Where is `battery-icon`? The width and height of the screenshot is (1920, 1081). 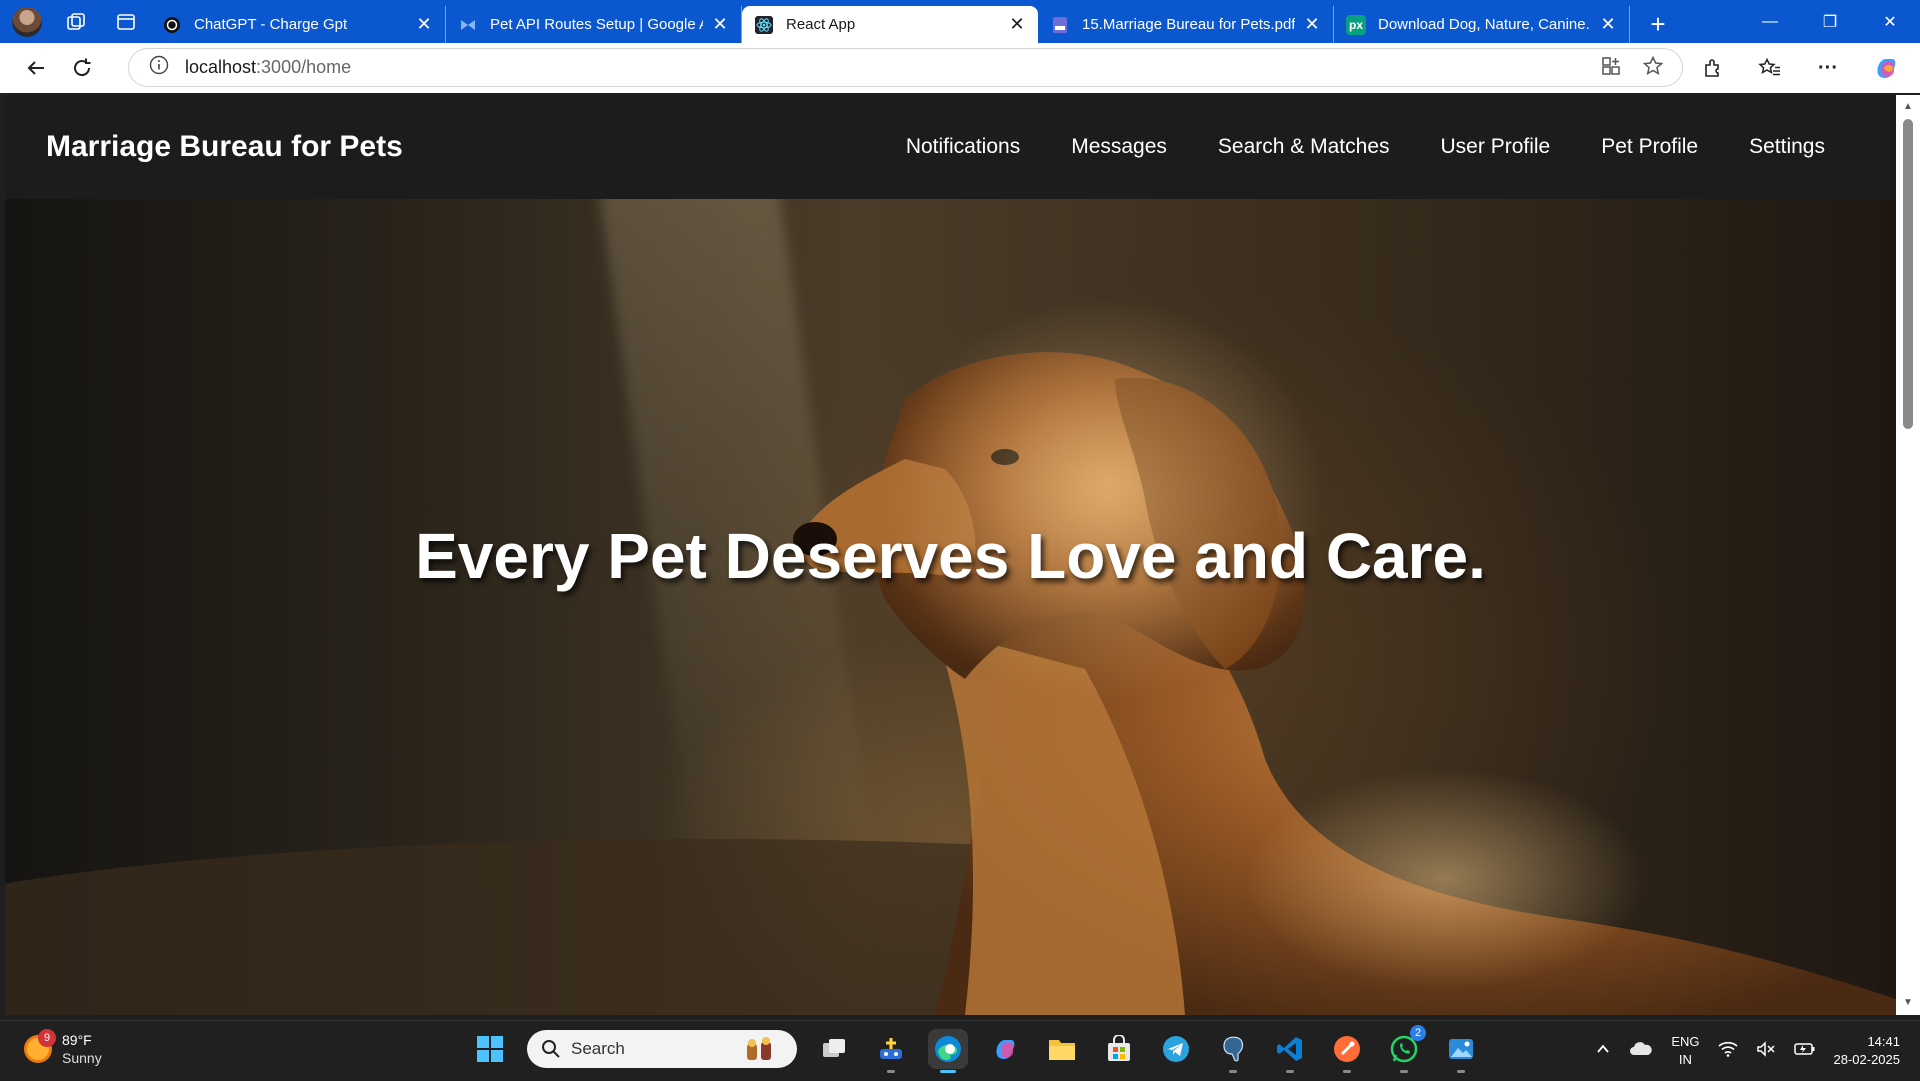
battery-icon is located at coordinates (1804, 1051).